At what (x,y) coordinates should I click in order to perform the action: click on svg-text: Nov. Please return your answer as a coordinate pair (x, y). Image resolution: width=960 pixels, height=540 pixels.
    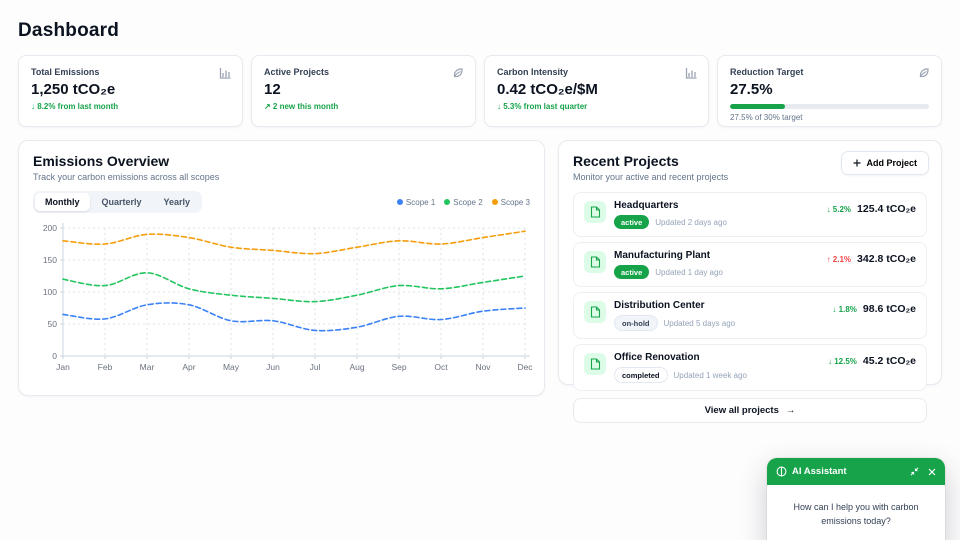
    Looking at the image, I should click on (483, 367).